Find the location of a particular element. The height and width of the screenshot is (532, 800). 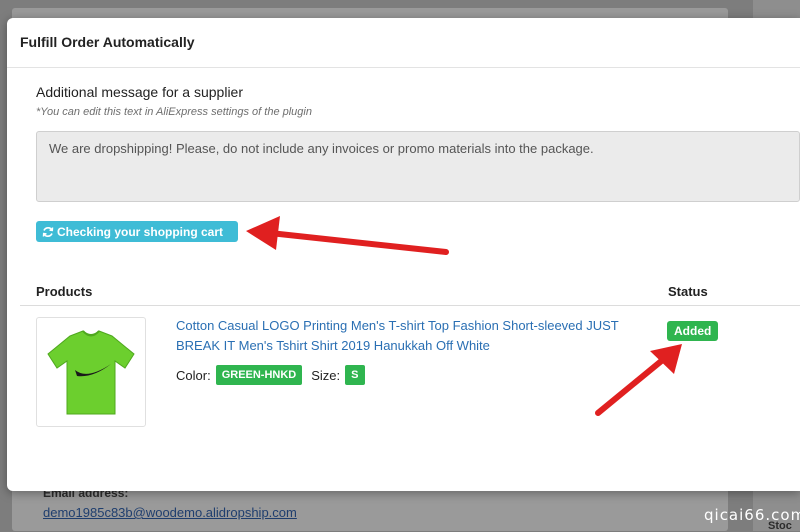

arrow-to-status-badge is located at coordinates (638, 380).